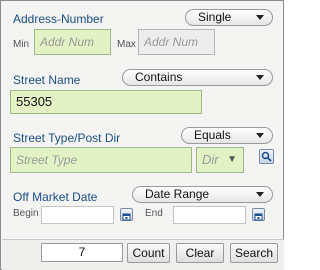  Describe the element at coordinates (67, 42) in the screenshot. I see `address-min-placeholder: Addr Num` at that location.